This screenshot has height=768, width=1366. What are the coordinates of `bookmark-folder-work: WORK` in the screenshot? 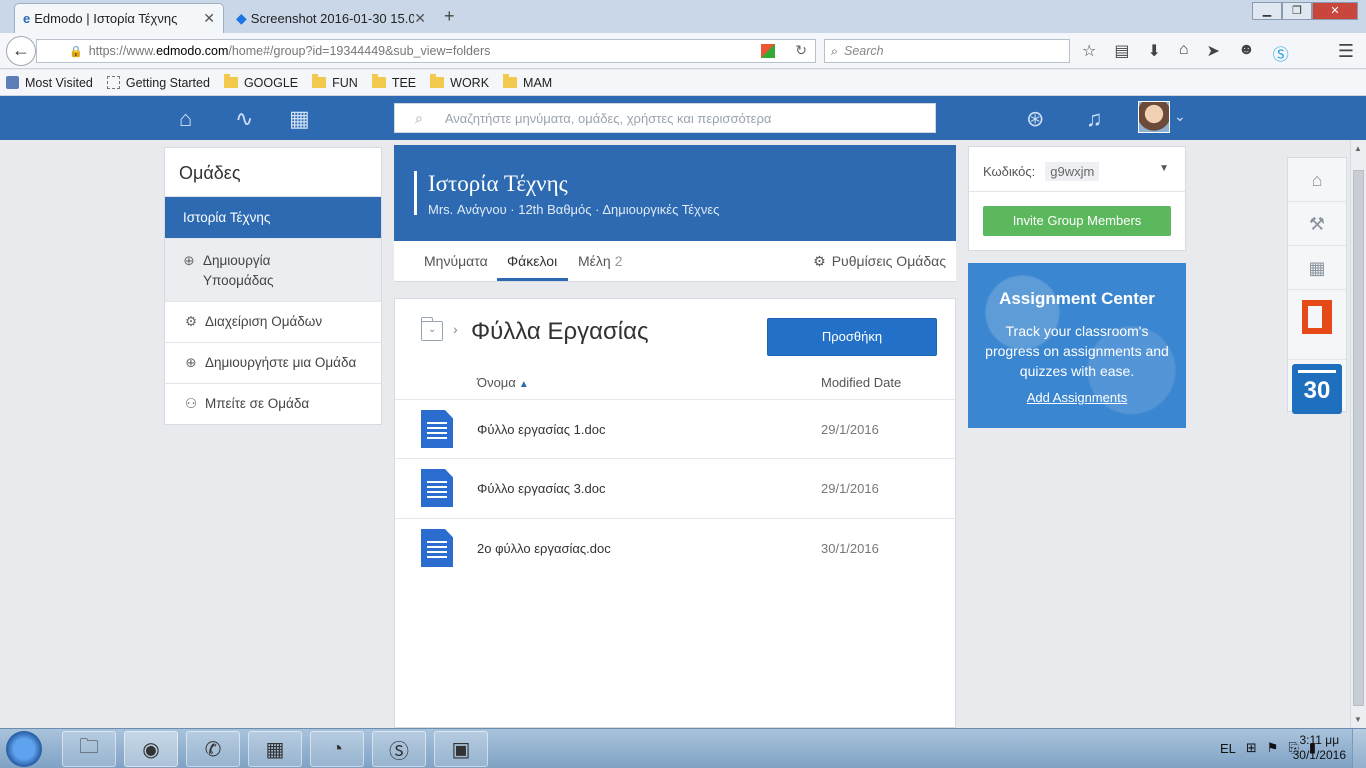 It's located at (459, 82).